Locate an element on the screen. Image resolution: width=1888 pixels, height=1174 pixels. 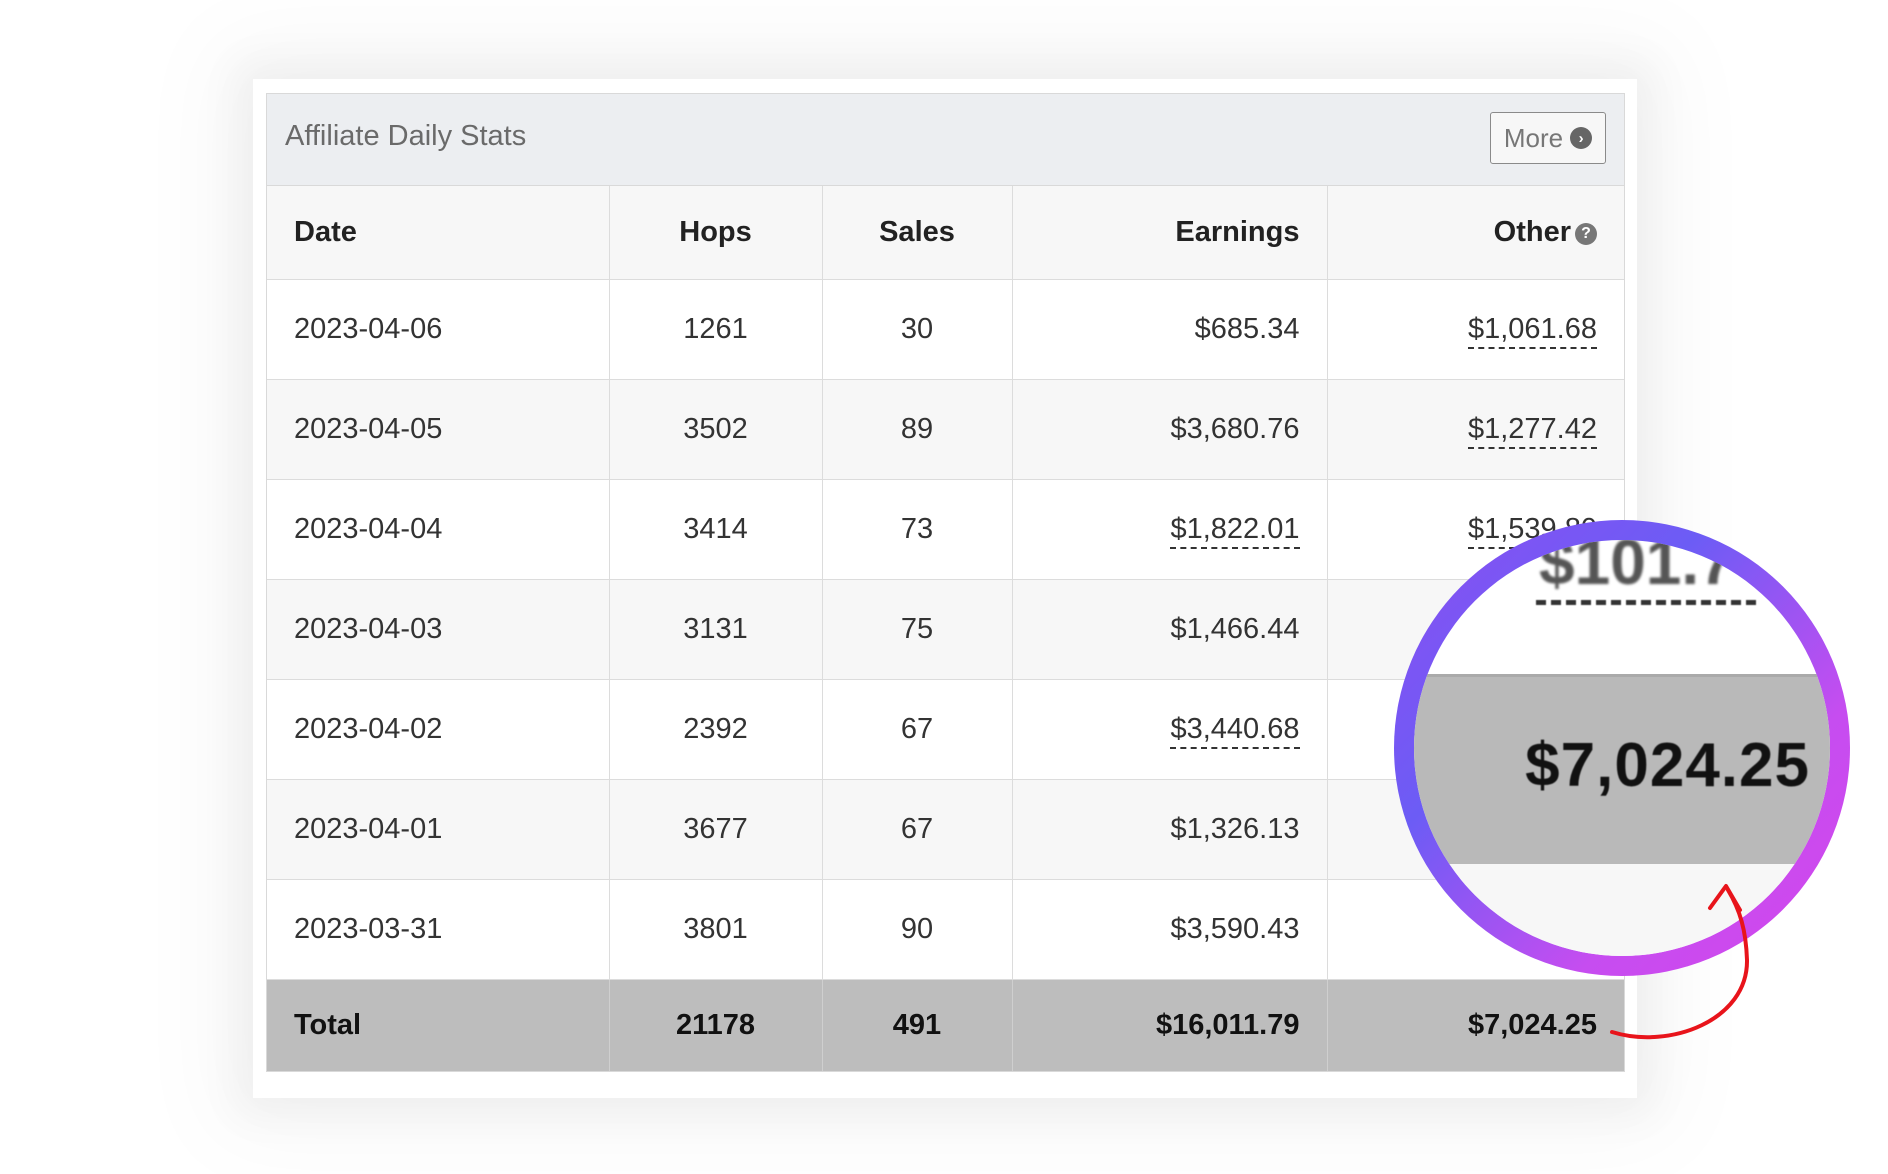
cell-date: 2023-04-01 is located at coordinates (438, 829).